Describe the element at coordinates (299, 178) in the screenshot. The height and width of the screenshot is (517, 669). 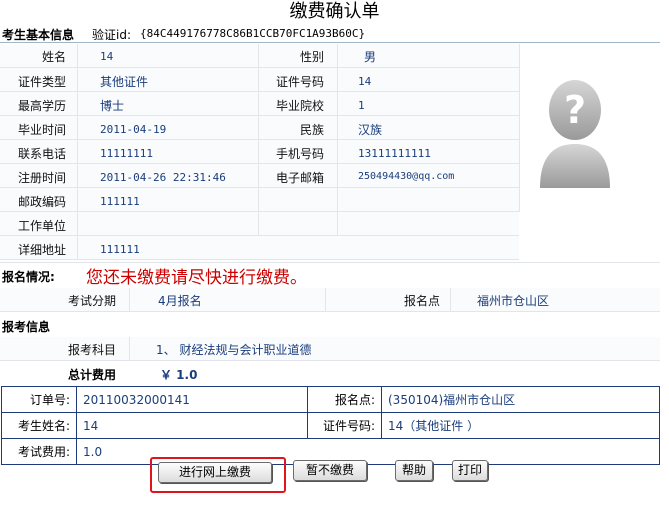
I see `email-label: 电子邮箱` at that location.